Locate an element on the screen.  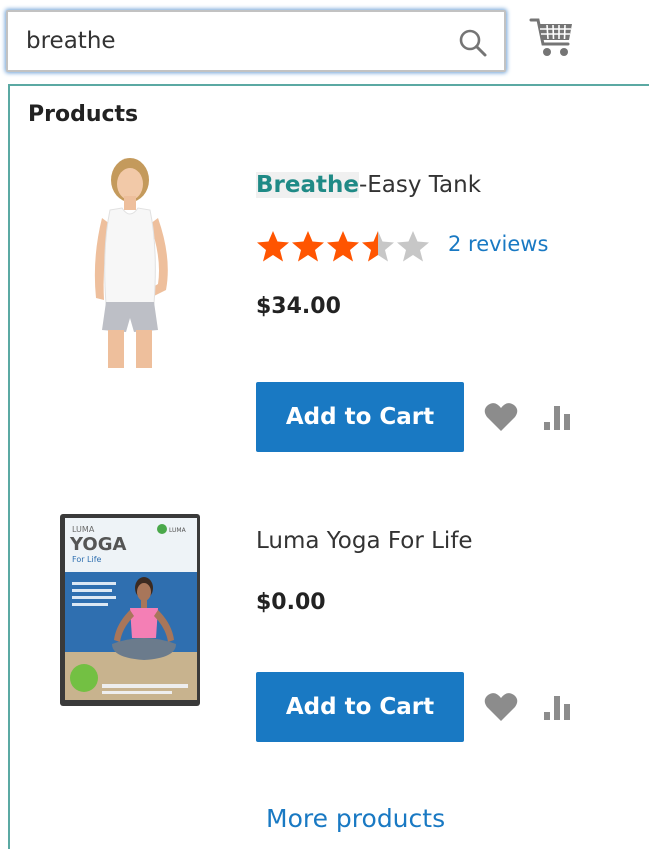
section-title: Products is located at coordinates (83, 114).